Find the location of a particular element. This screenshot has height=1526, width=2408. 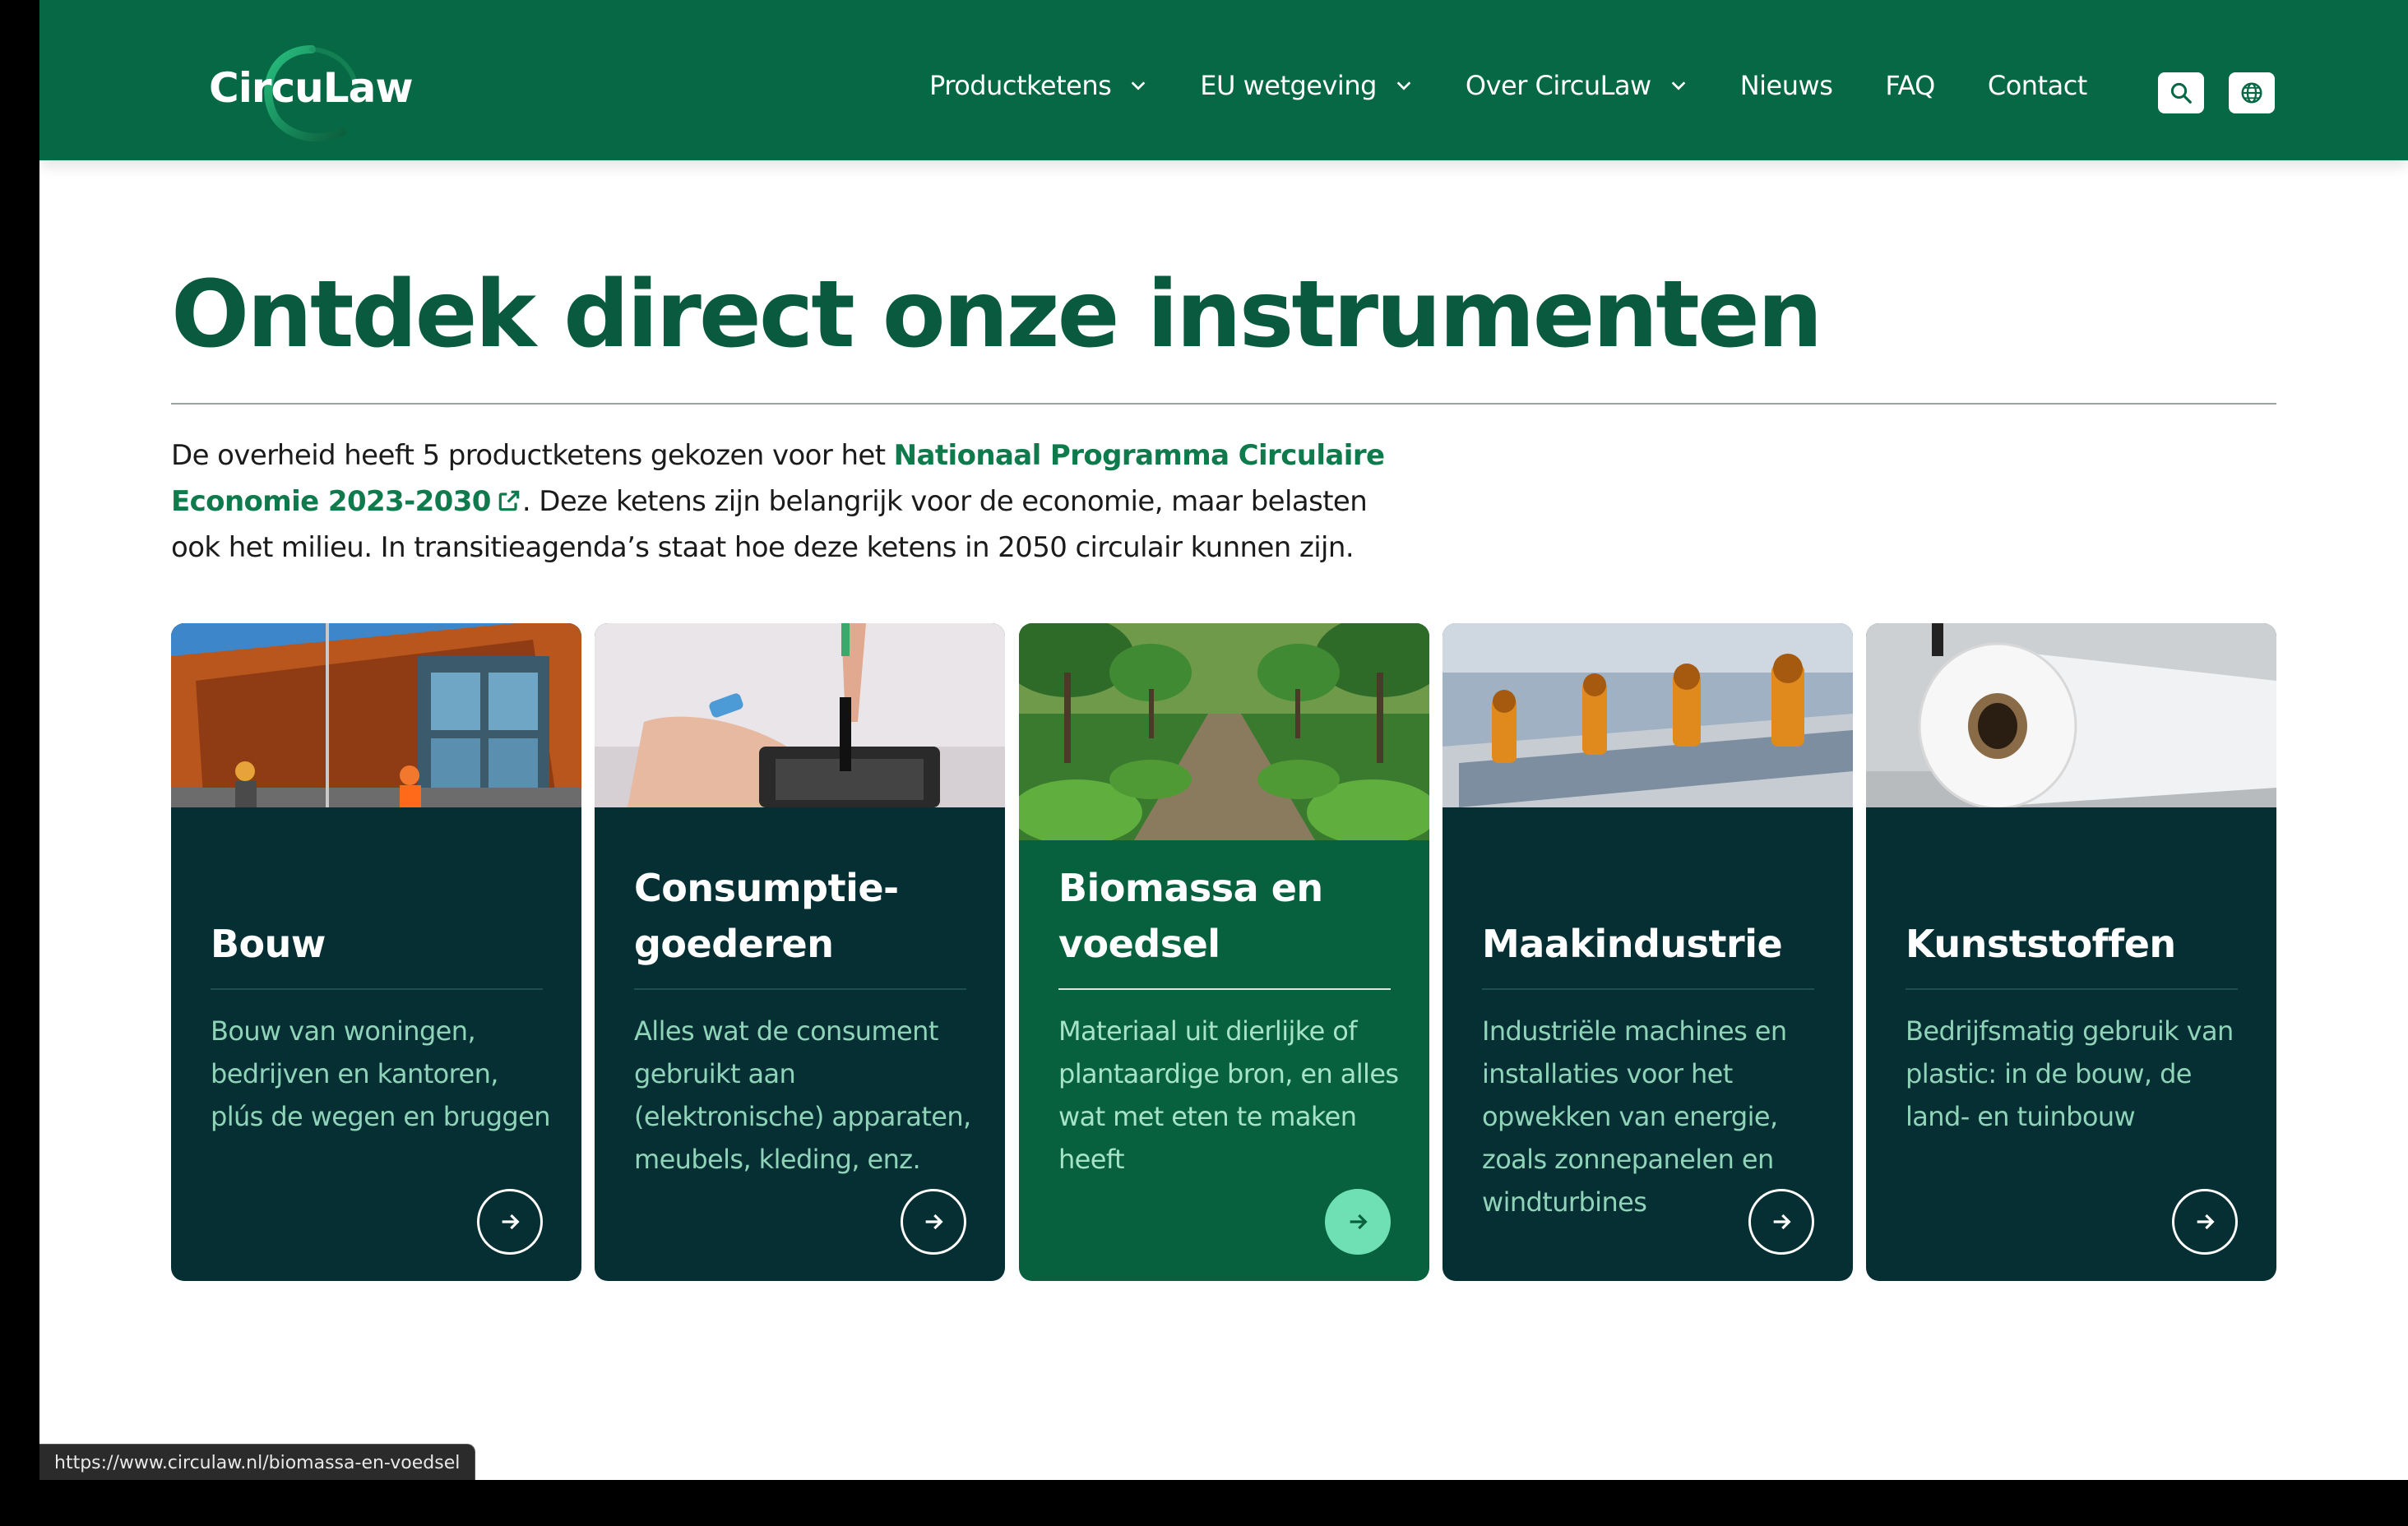

card-image-construction is located at coordinates (376, 715).